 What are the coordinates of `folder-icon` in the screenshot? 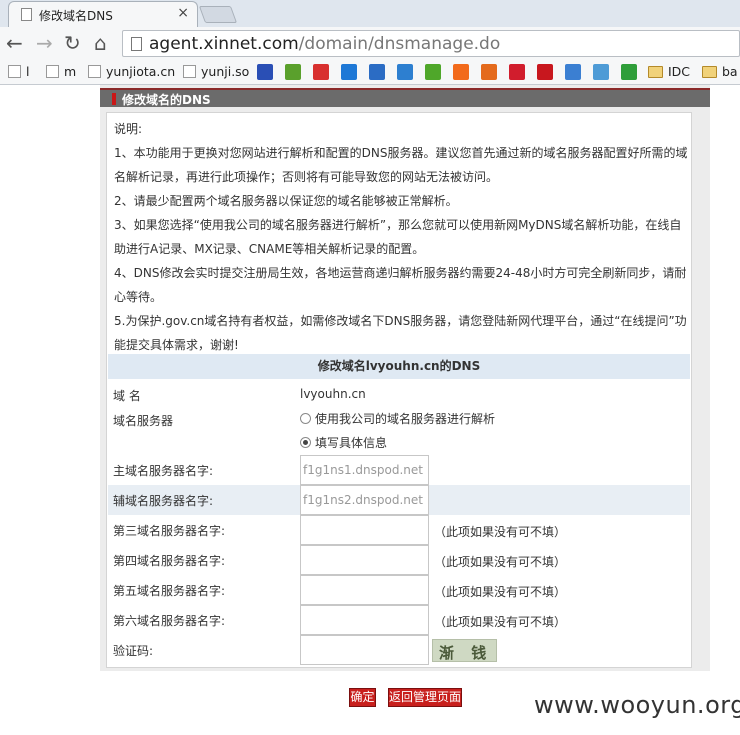 It's located at (655, 72).